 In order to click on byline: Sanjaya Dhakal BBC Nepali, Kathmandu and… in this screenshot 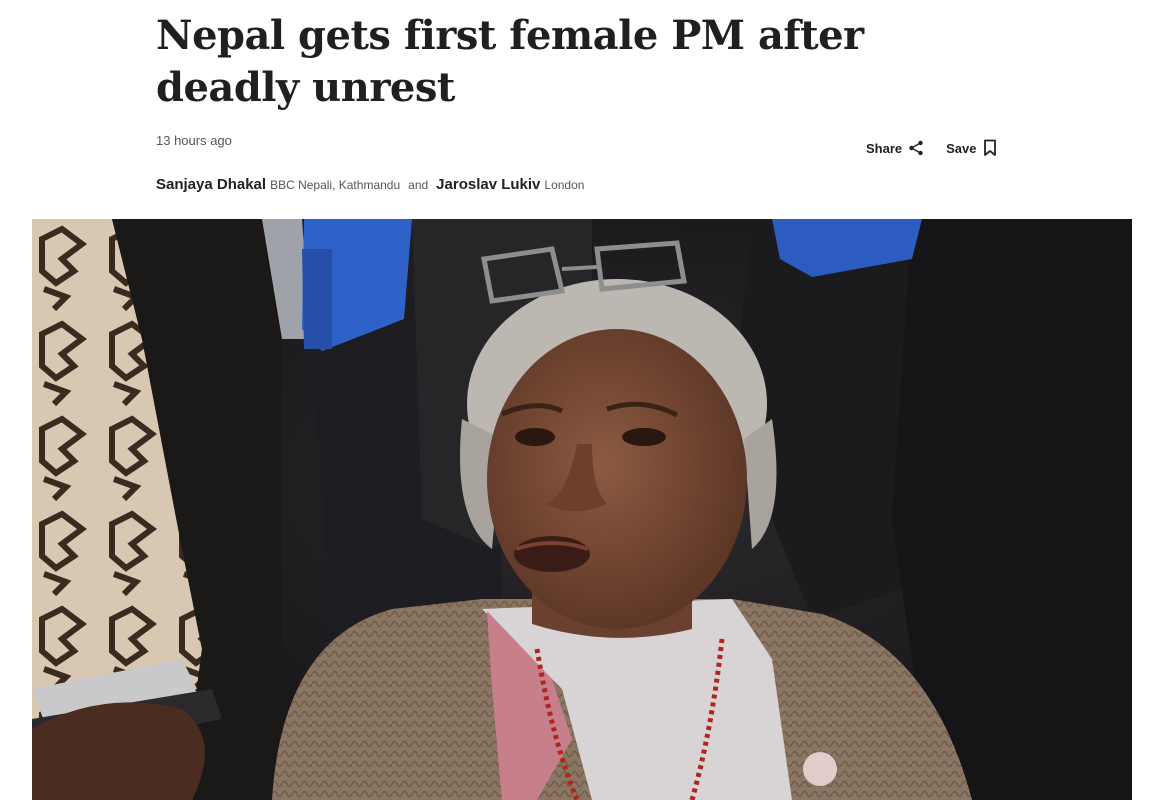, I will do `click(372, 184)`.